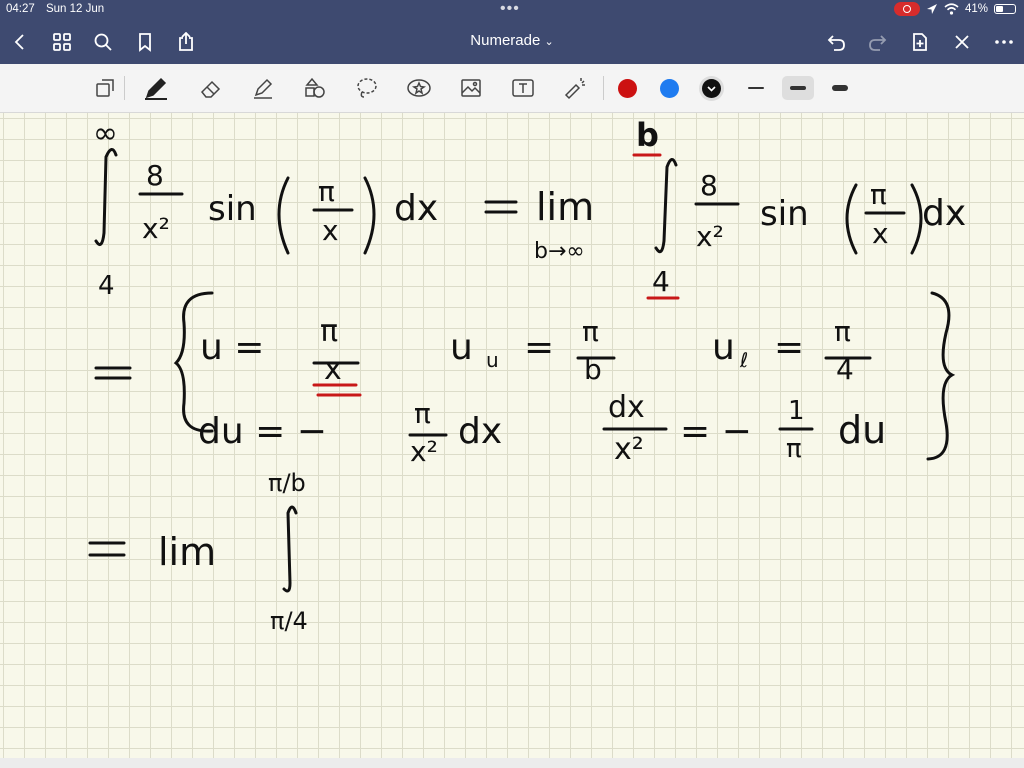 This screenshot has height=768, width=1024. Describe the element at coordinates (510, 9) in the screenshot. I see `multitasking-dots-icon: •••` at that location.